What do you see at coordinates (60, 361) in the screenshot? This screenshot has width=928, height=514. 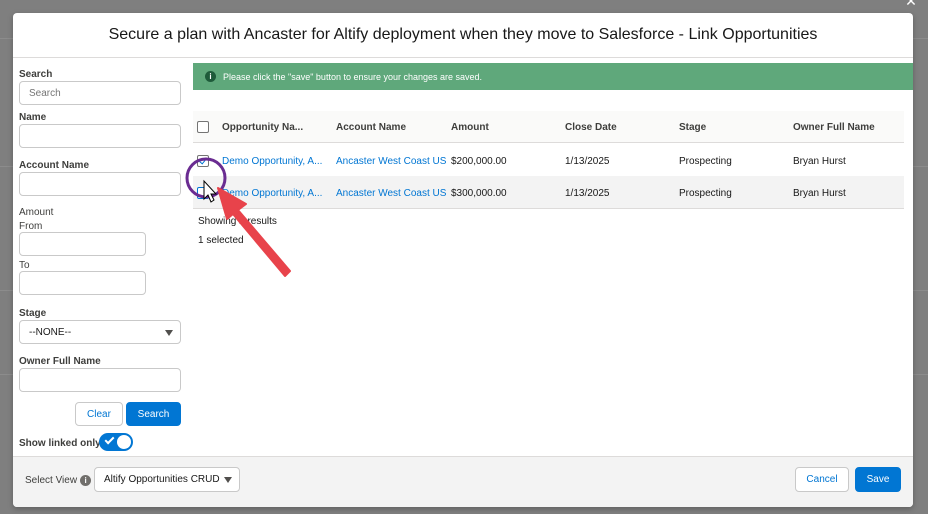 I see `owner-full-name-label: Owner Full Name` at bounding box center [60, 361].